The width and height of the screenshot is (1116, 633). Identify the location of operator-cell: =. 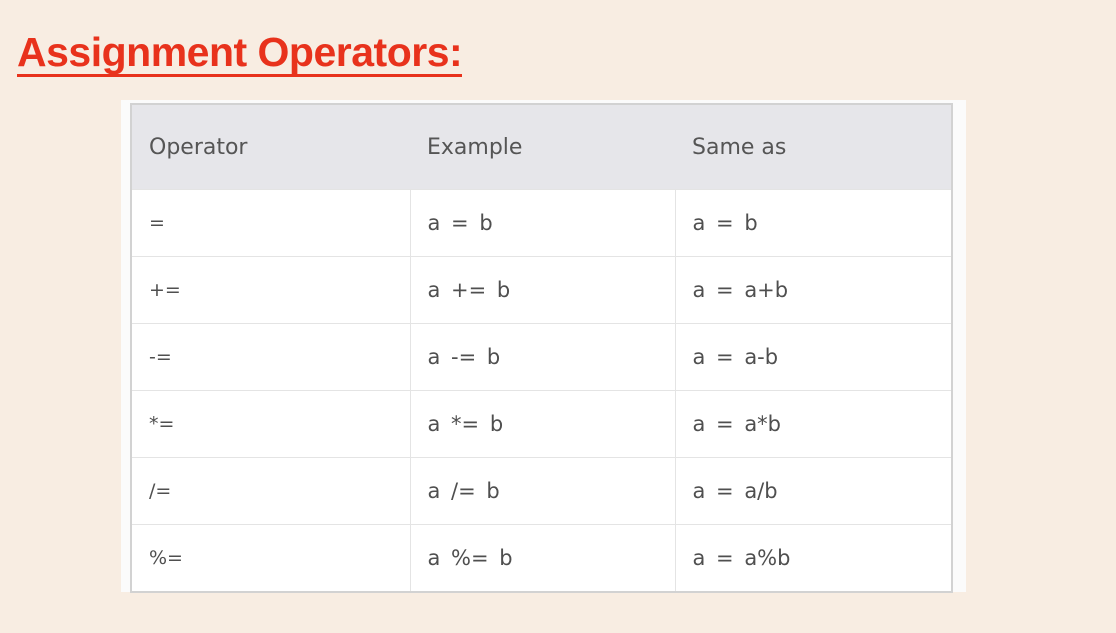
(270, 223).